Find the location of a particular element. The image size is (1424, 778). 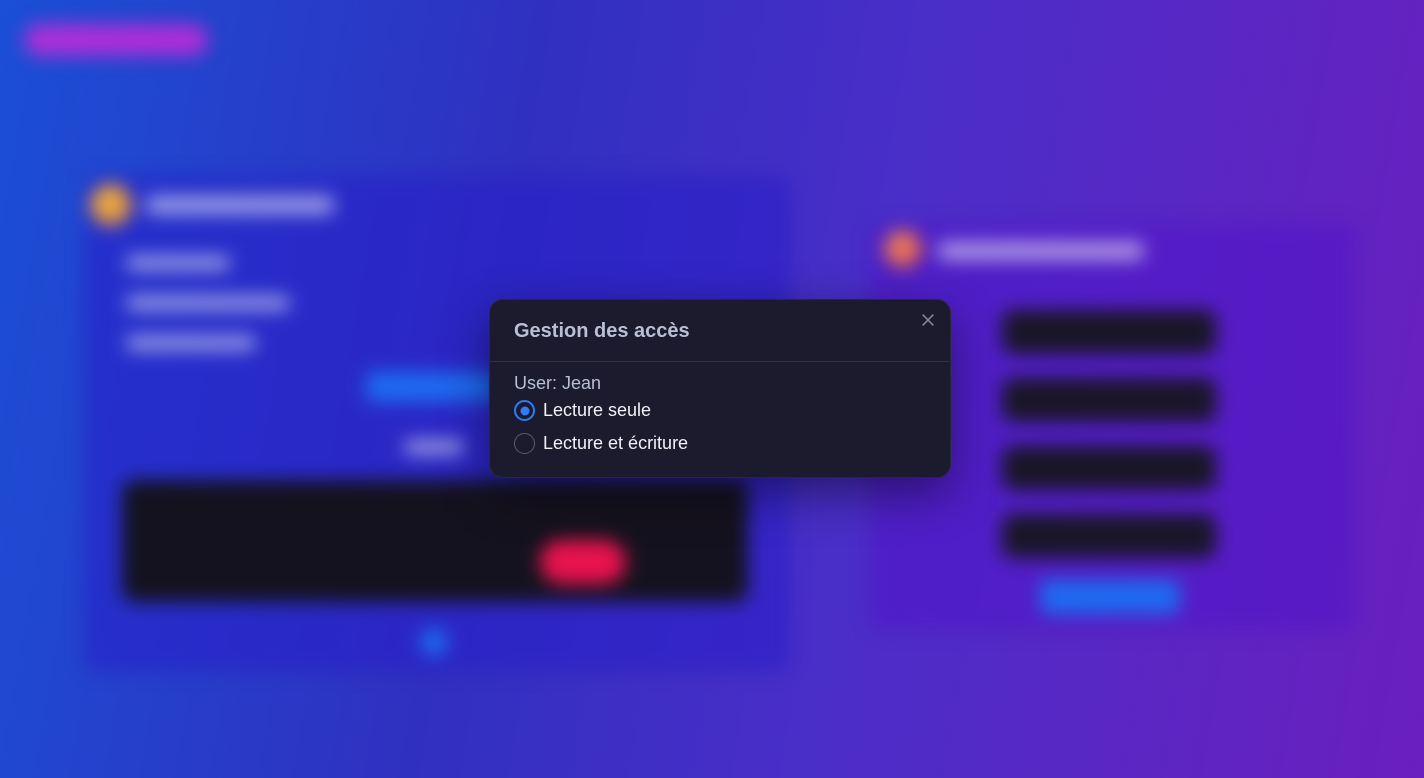

radio-option-read-only: Lecture seule is located at coordinates (720, 410).